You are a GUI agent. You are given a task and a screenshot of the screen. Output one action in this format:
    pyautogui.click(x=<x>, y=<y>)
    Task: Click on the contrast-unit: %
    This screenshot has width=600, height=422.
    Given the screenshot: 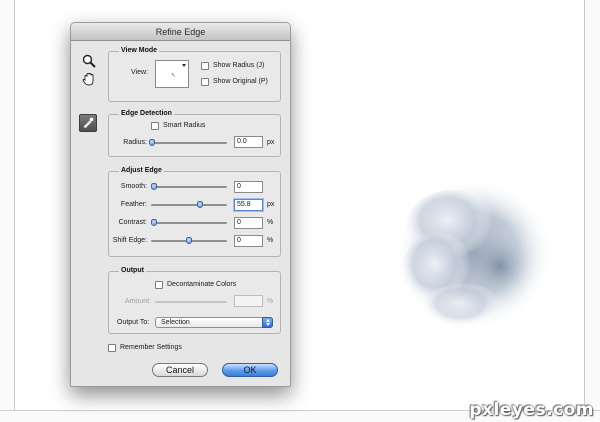 What is the action you would take?
    pyautogui.click(x=270, y=222)
    